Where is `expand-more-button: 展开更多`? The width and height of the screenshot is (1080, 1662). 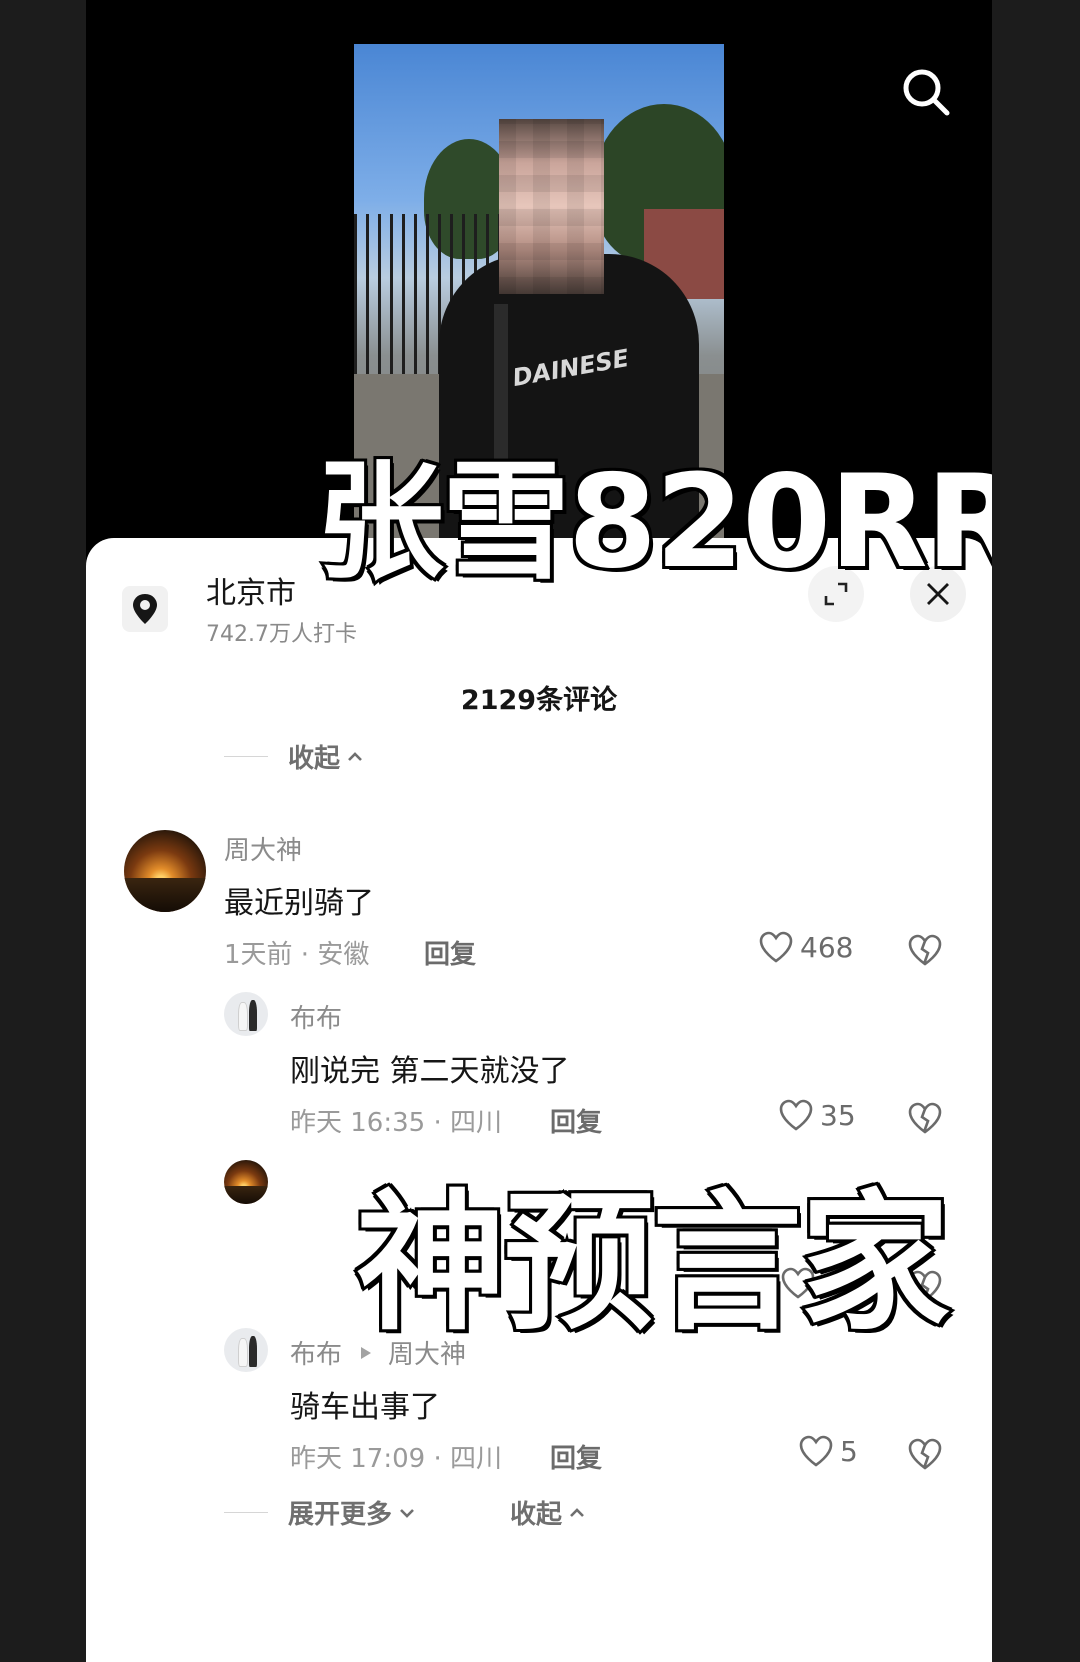
expand-more-button: 展开更多 is located at coordinates (320, 1512).